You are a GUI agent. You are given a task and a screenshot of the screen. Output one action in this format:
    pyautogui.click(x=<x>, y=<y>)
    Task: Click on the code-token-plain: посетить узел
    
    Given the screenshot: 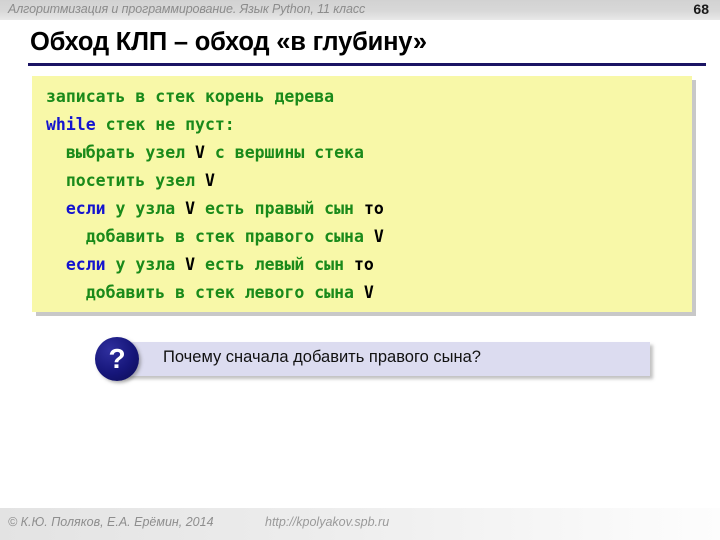 What is the action you would take?
    pyautogui.click(x=135, y=180)
    